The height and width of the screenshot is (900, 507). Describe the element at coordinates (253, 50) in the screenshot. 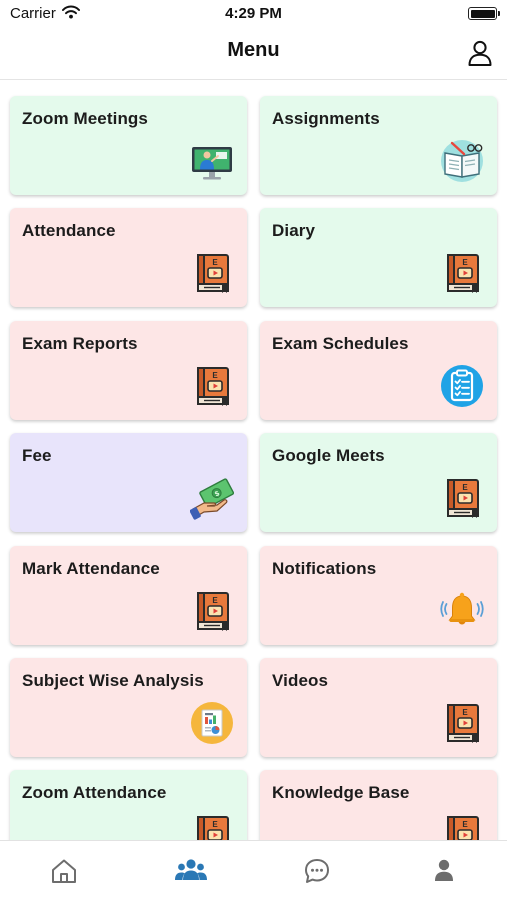

I see `page-title: Menu` at that location.